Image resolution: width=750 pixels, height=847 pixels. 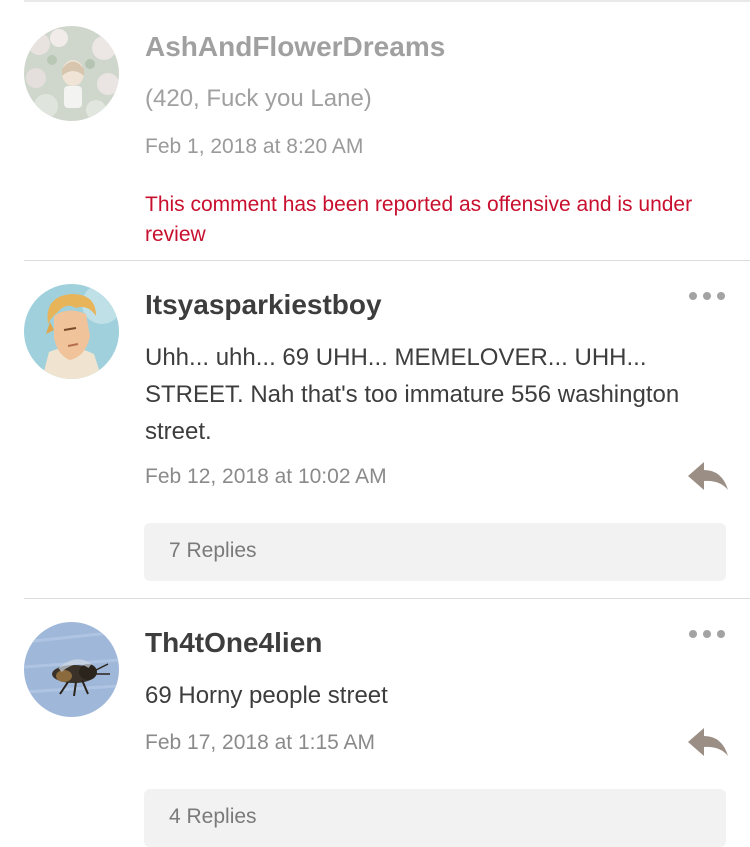 What do you see at coordinates (266, 476) in the screenshot?
I see `comment-timestamp: Feb 12, 2018 at 10:02 AM` at bounding box center [266, 476].